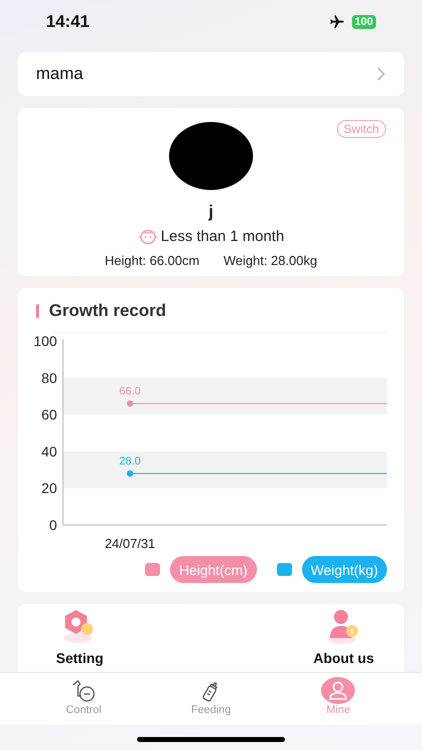 This screenshot has width=422, height=750. I want to click on title-accent, so click(37, 311).